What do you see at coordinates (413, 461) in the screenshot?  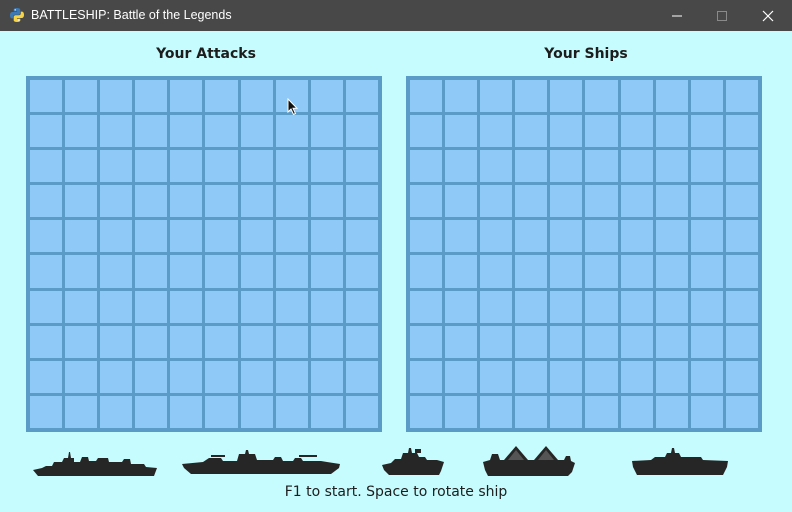 I see `patrol-boat-silhouette` at bounding box center [413, 461].